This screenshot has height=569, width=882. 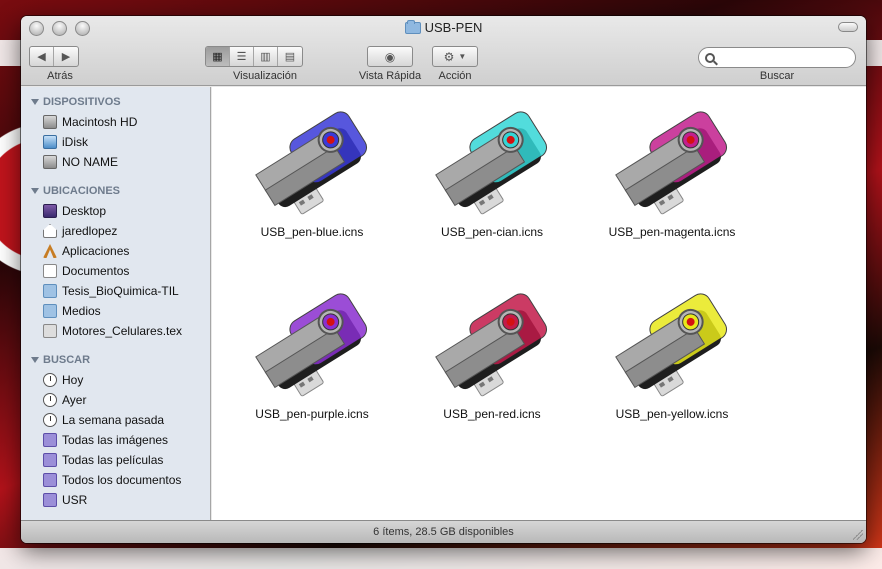 I want to click on search-input, so click(x=784, y=57).